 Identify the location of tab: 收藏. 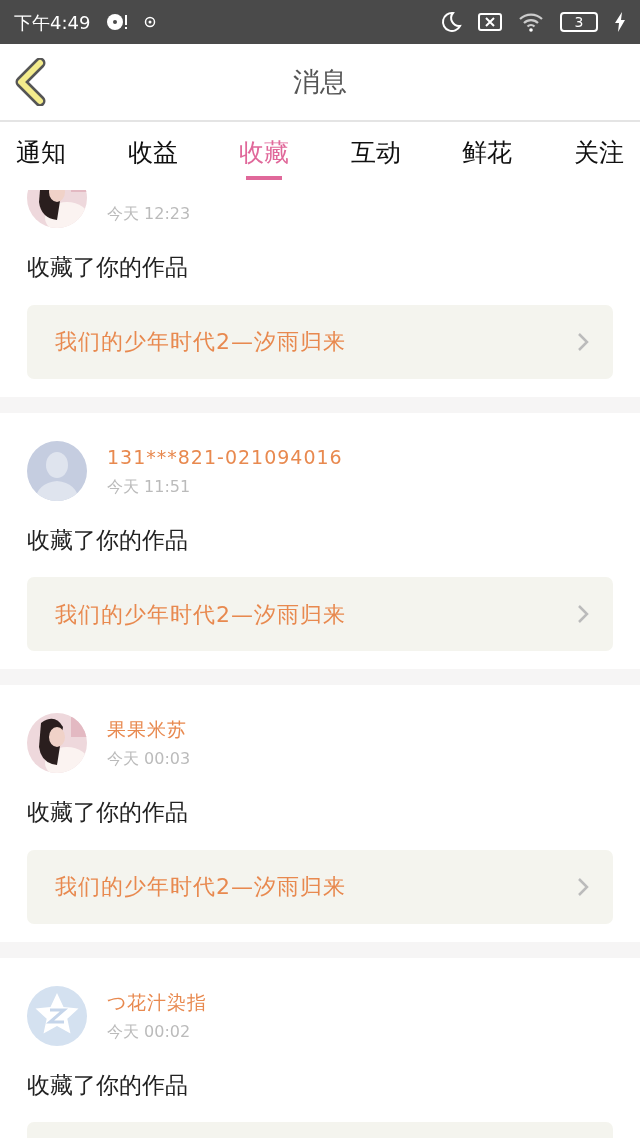
(264, 156).